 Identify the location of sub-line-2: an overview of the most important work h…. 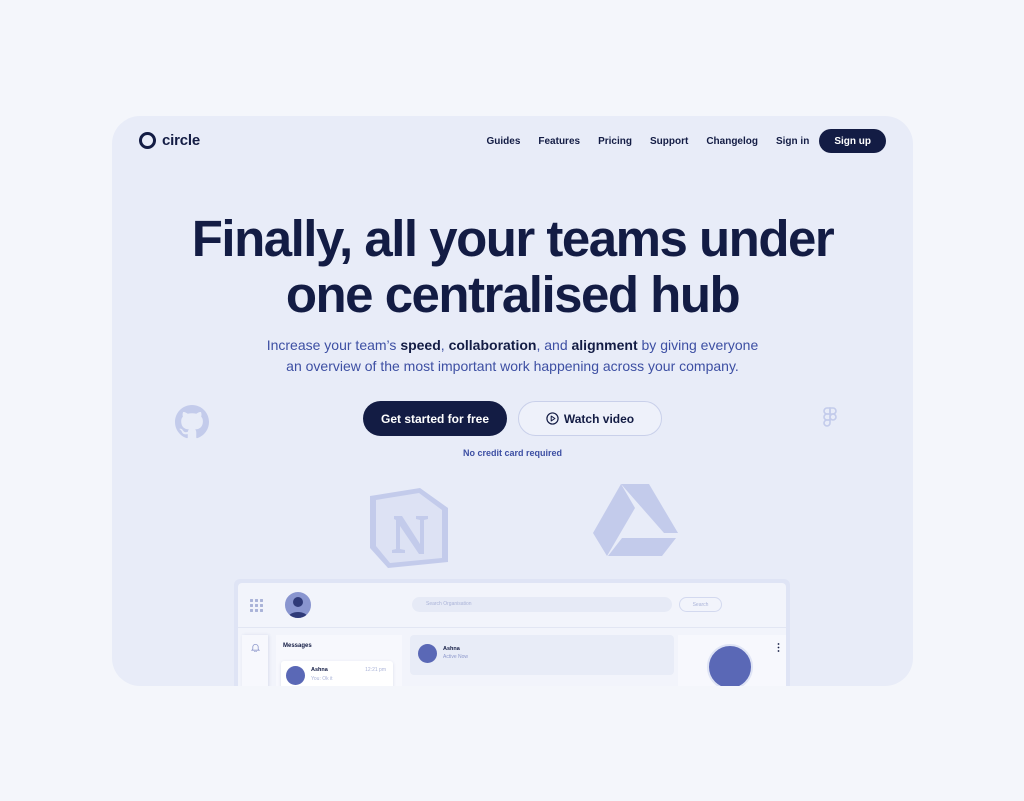
(512, 366).